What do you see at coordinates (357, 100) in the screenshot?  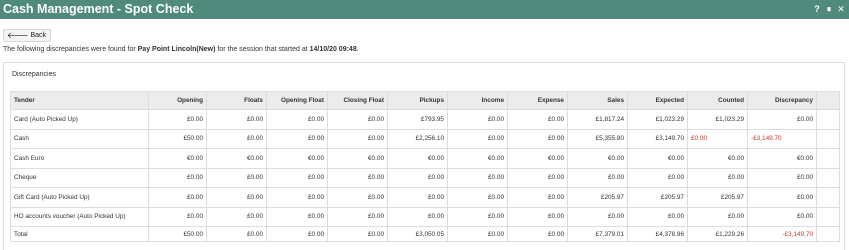 I see `column-header: Closing Float` at bounding box center [357, 100].